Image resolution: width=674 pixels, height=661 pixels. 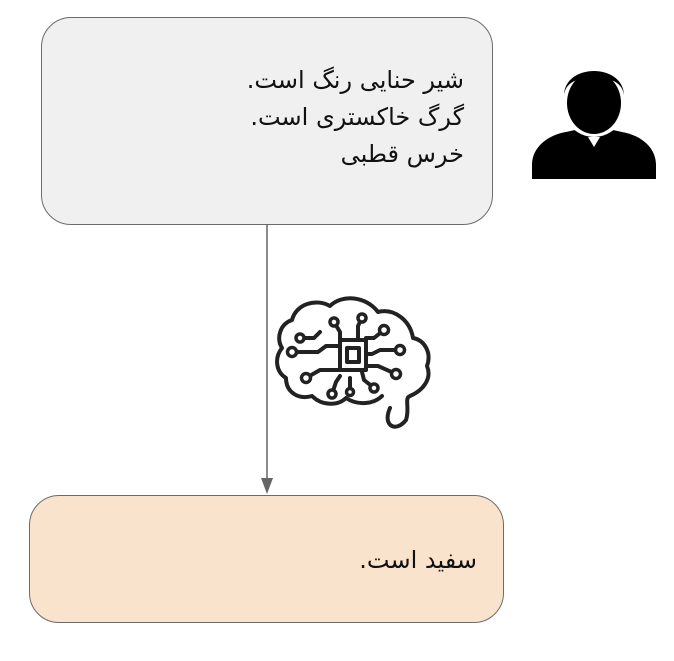 I want to click on input-line: گرگ خاکستری است., so click(x=357, y=117).